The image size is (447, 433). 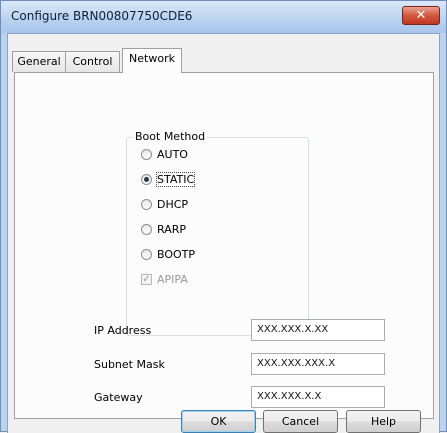 I want to click on ip-address-label: IP Address, so click(x=123, y=330).